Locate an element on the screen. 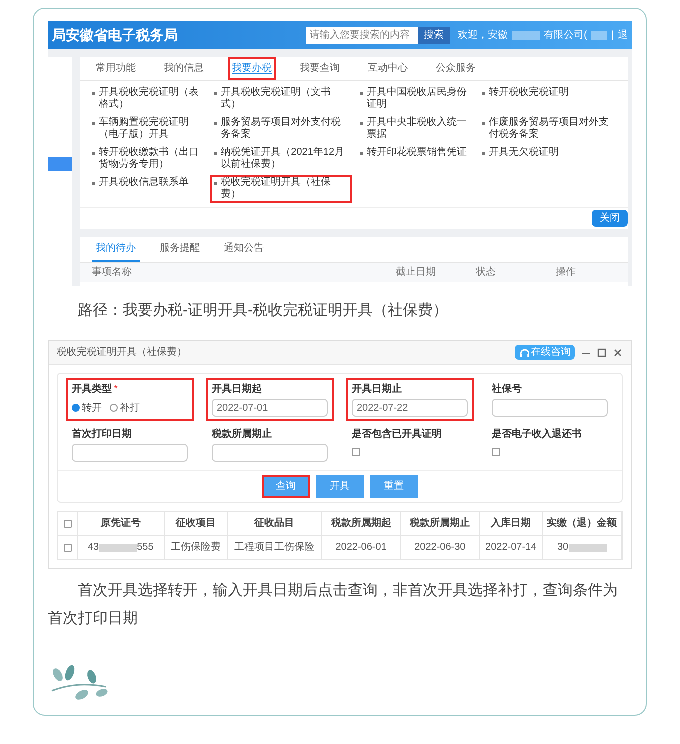  menu-link: 开具无欠税证明 is located at coordinates (549, 159).